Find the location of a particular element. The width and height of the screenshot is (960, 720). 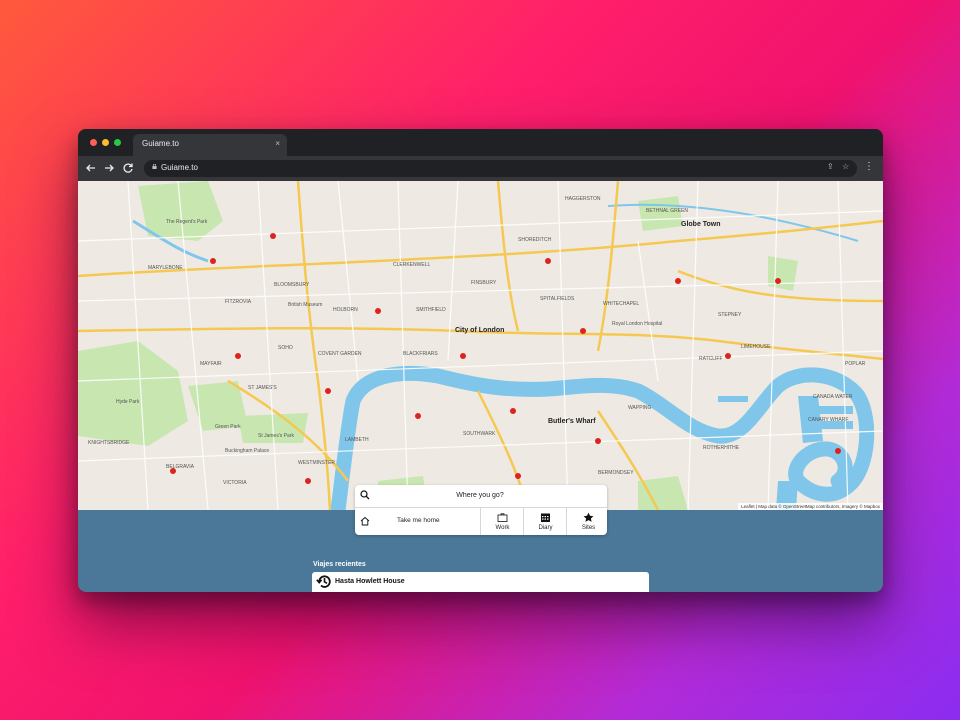

close-window-button is located at coordinates (93, 142).